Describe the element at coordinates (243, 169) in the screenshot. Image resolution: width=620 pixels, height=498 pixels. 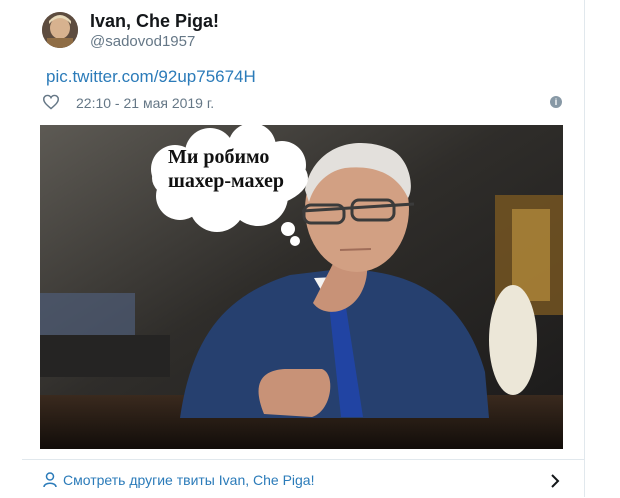
I see `speech-bubble-text: Ми робимо шахер-махер` at that location.